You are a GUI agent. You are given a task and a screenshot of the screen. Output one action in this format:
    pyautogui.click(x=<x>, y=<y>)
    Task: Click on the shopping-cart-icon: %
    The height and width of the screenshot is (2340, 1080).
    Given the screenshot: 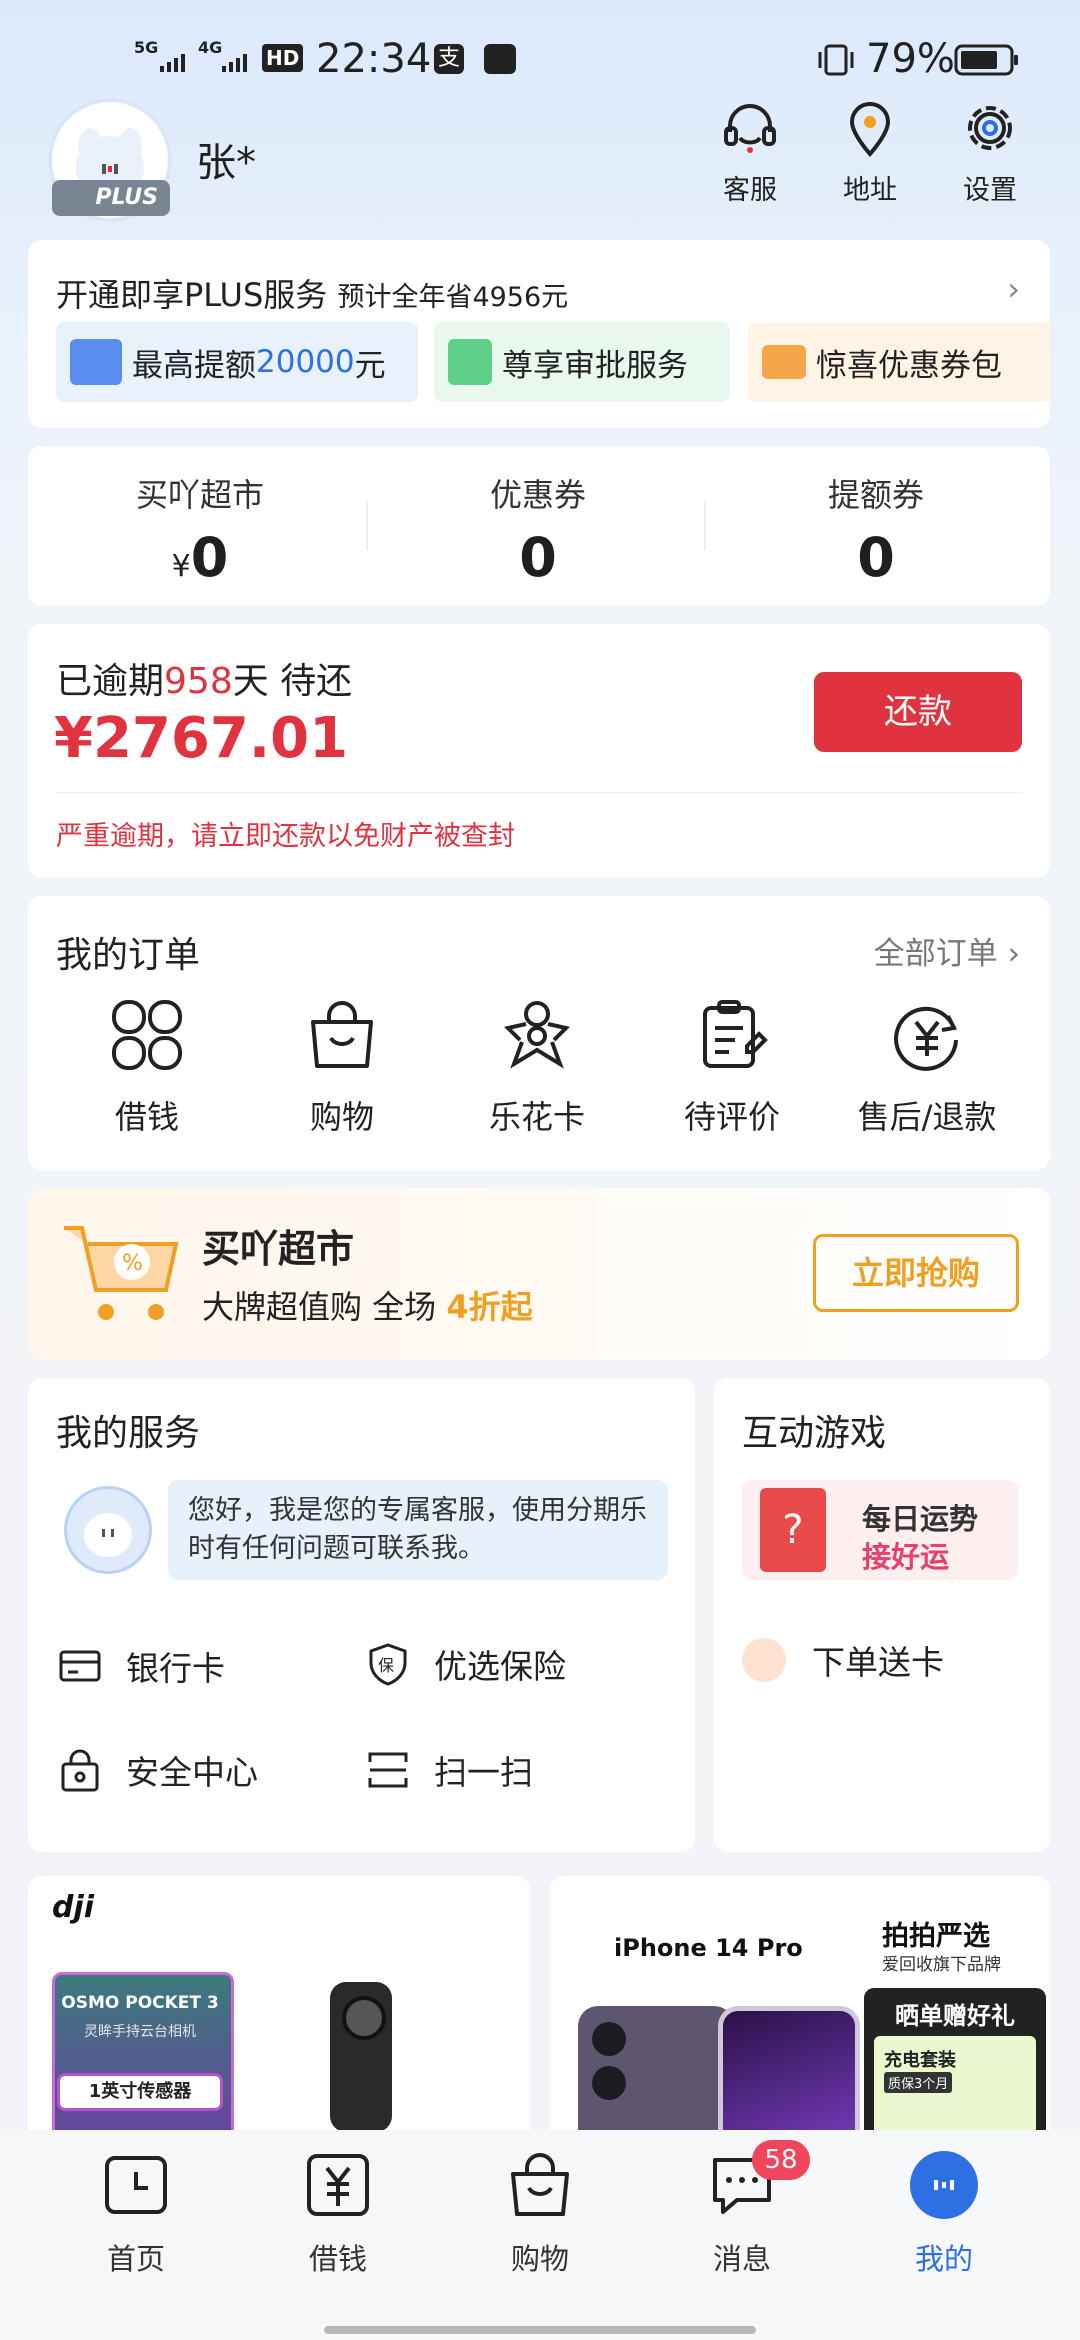 What is the action you would take?
    pyautogui.click(x=121, y=1273)
    